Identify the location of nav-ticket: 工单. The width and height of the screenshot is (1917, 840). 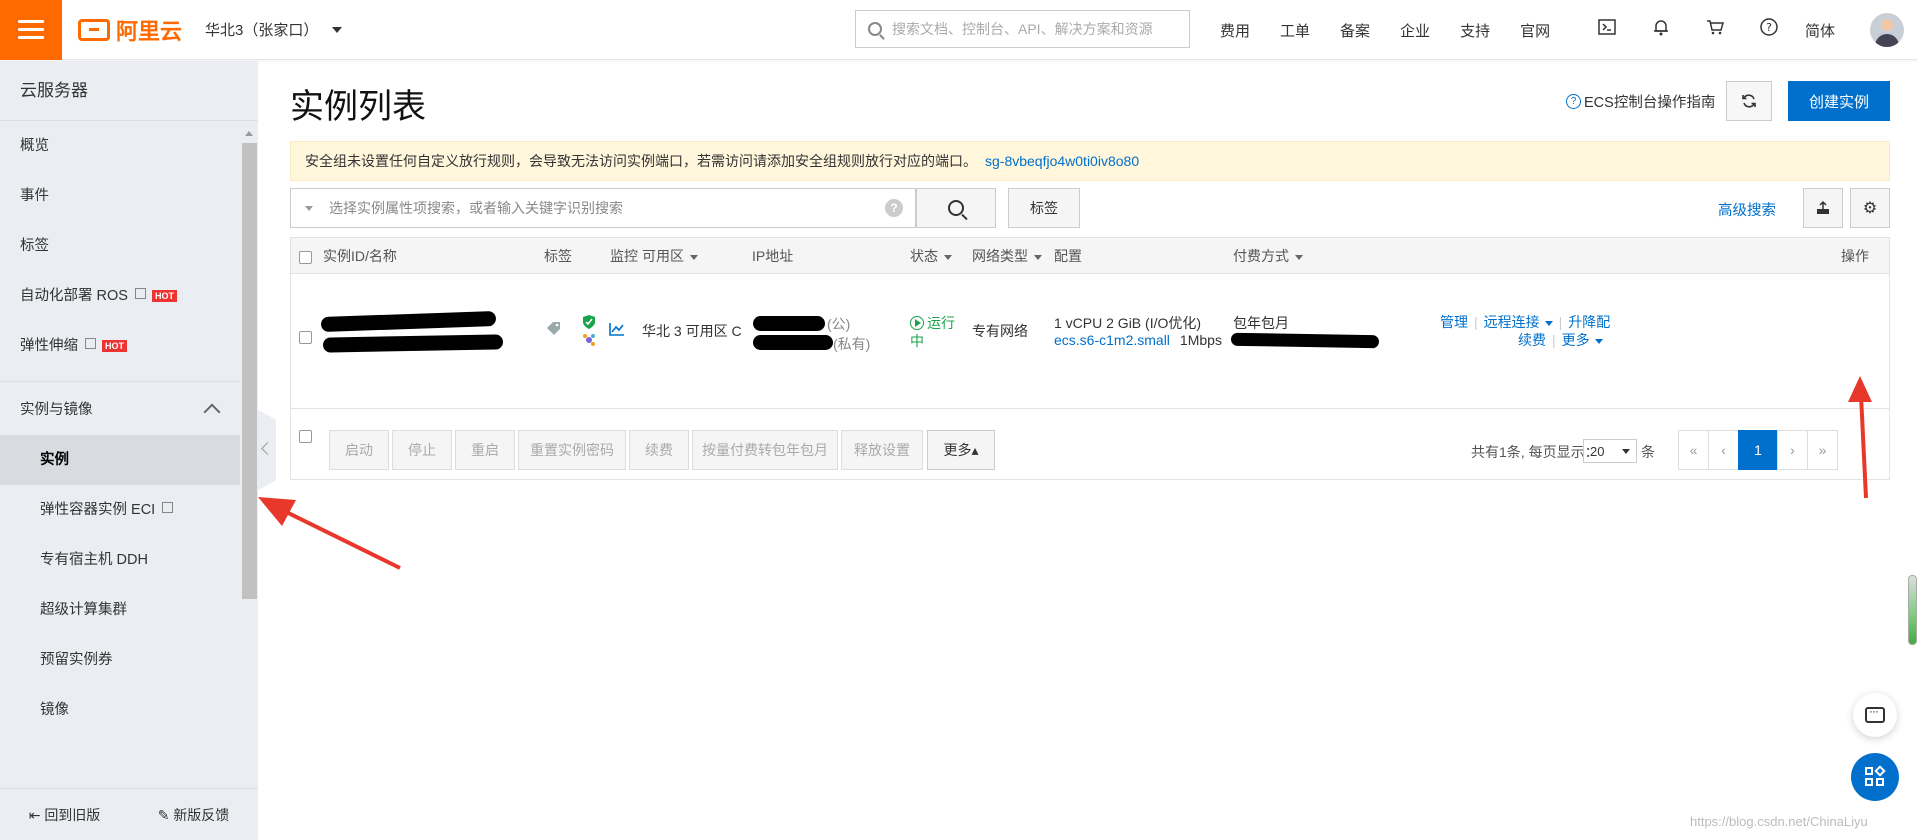
(1295, 30).